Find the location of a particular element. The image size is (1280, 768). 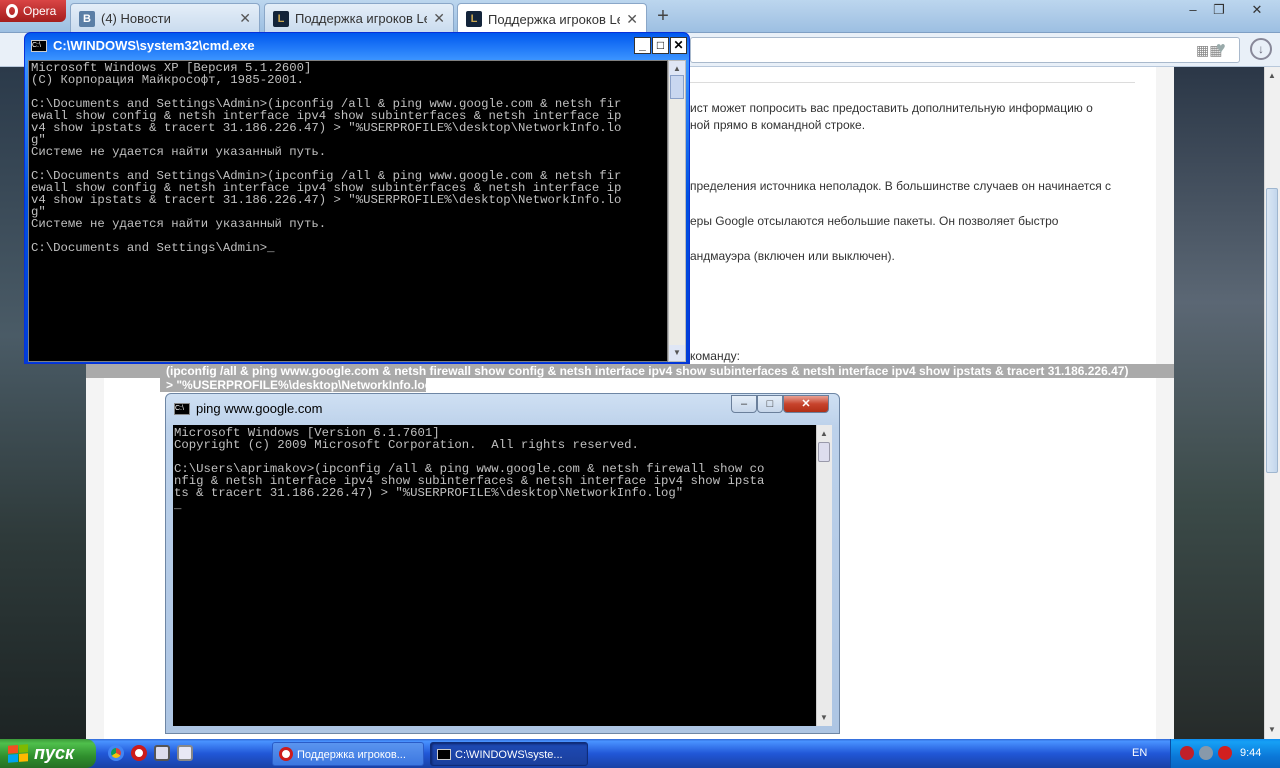

start-button: пуск is located at coordinates (48, 753).